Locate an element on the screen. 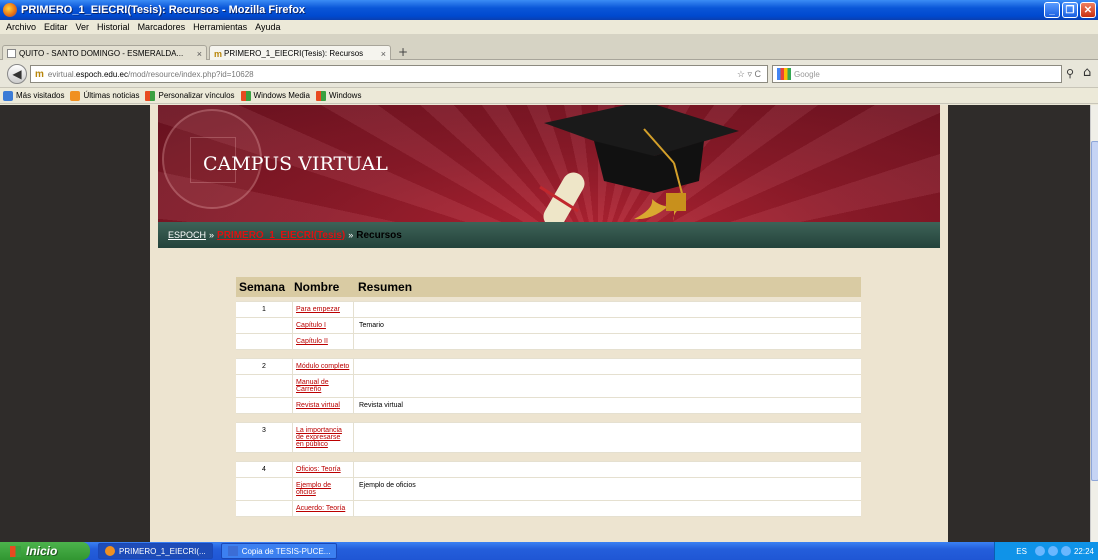 This screenshot has height=560, width=1098. header-nombre: Nombre is located at coordinates (317, 287).